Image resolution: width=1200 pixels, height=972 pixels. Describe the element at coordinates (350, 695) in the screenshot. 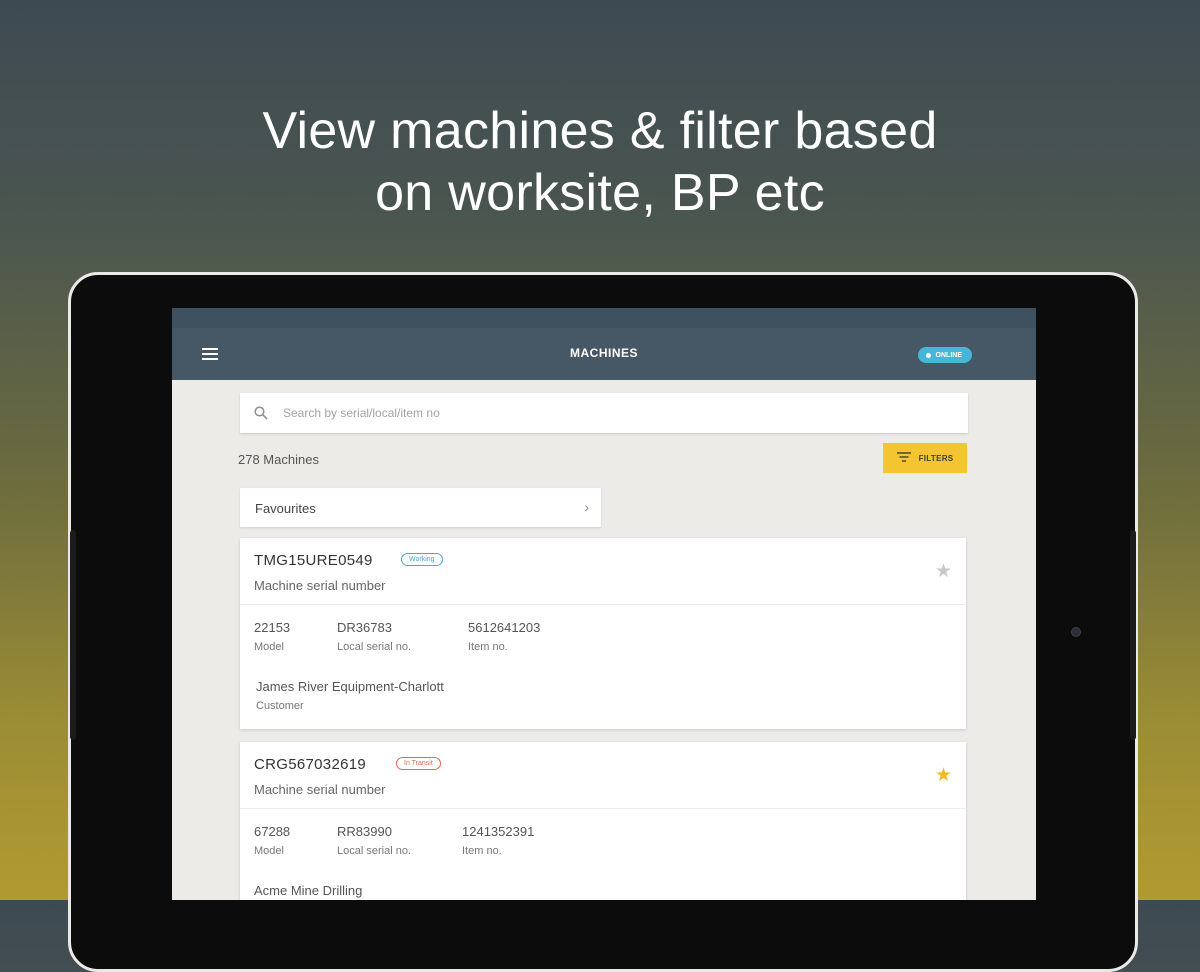

I see `customer-field: James River Equipment-Charlott Customer` at that location.